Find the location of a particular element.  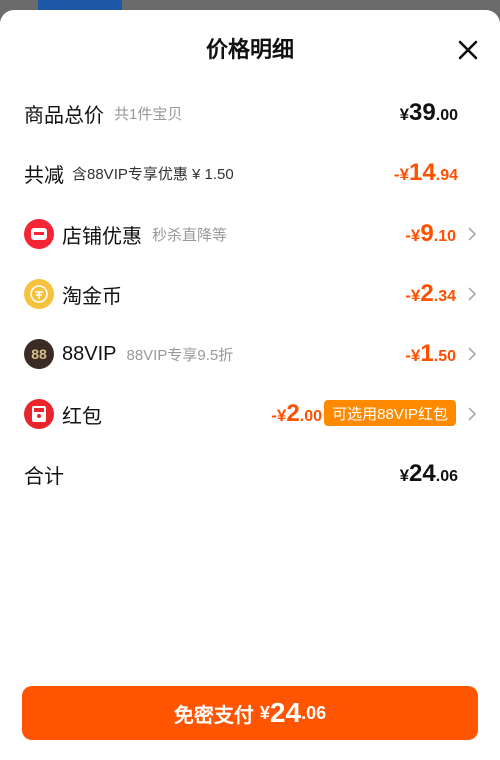

red-packet-label: 红包 is located at coordinates (82, 416).